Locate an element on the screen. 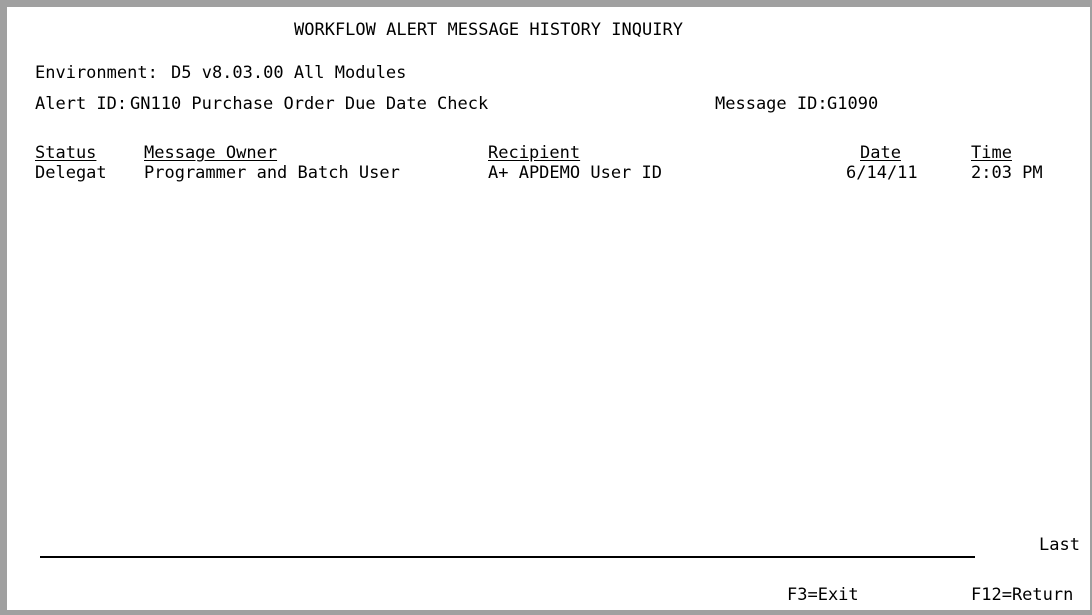 Image resolution: width=1092 pixels, height=615 pixels. environment-value: D5 v8.03.00 All Modules is located at coordinates (289, 73).